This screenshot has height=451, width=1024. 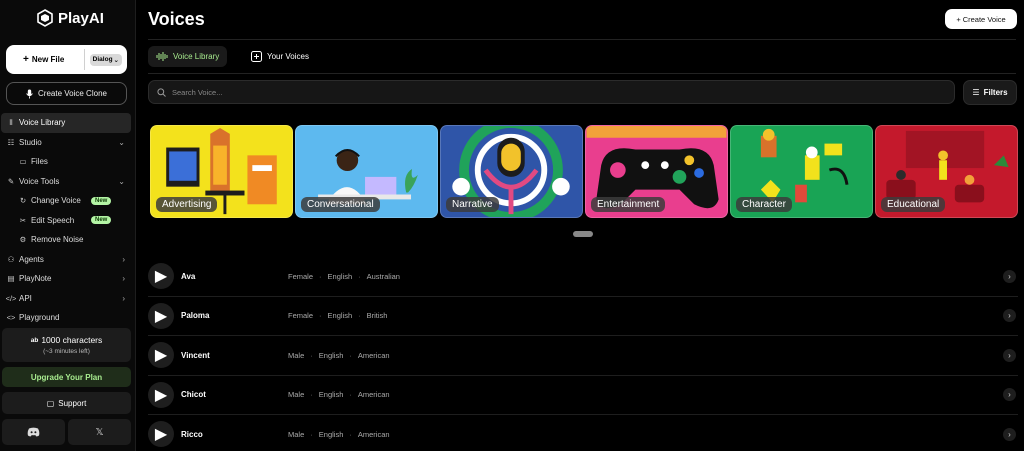 I want to click on characters-count: 1000 characters, so click(x=72, y=340).